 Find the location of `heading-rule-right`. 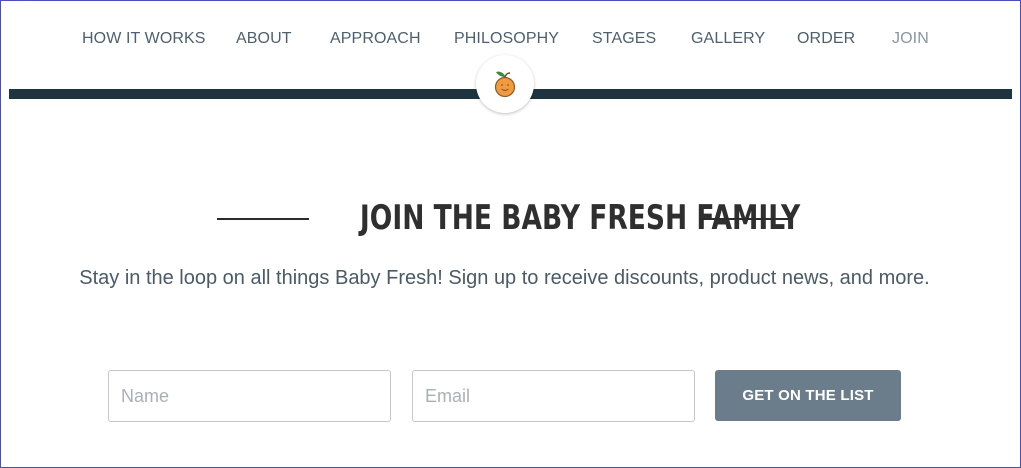

heading-rule-right is located at coordinates (745, 219).